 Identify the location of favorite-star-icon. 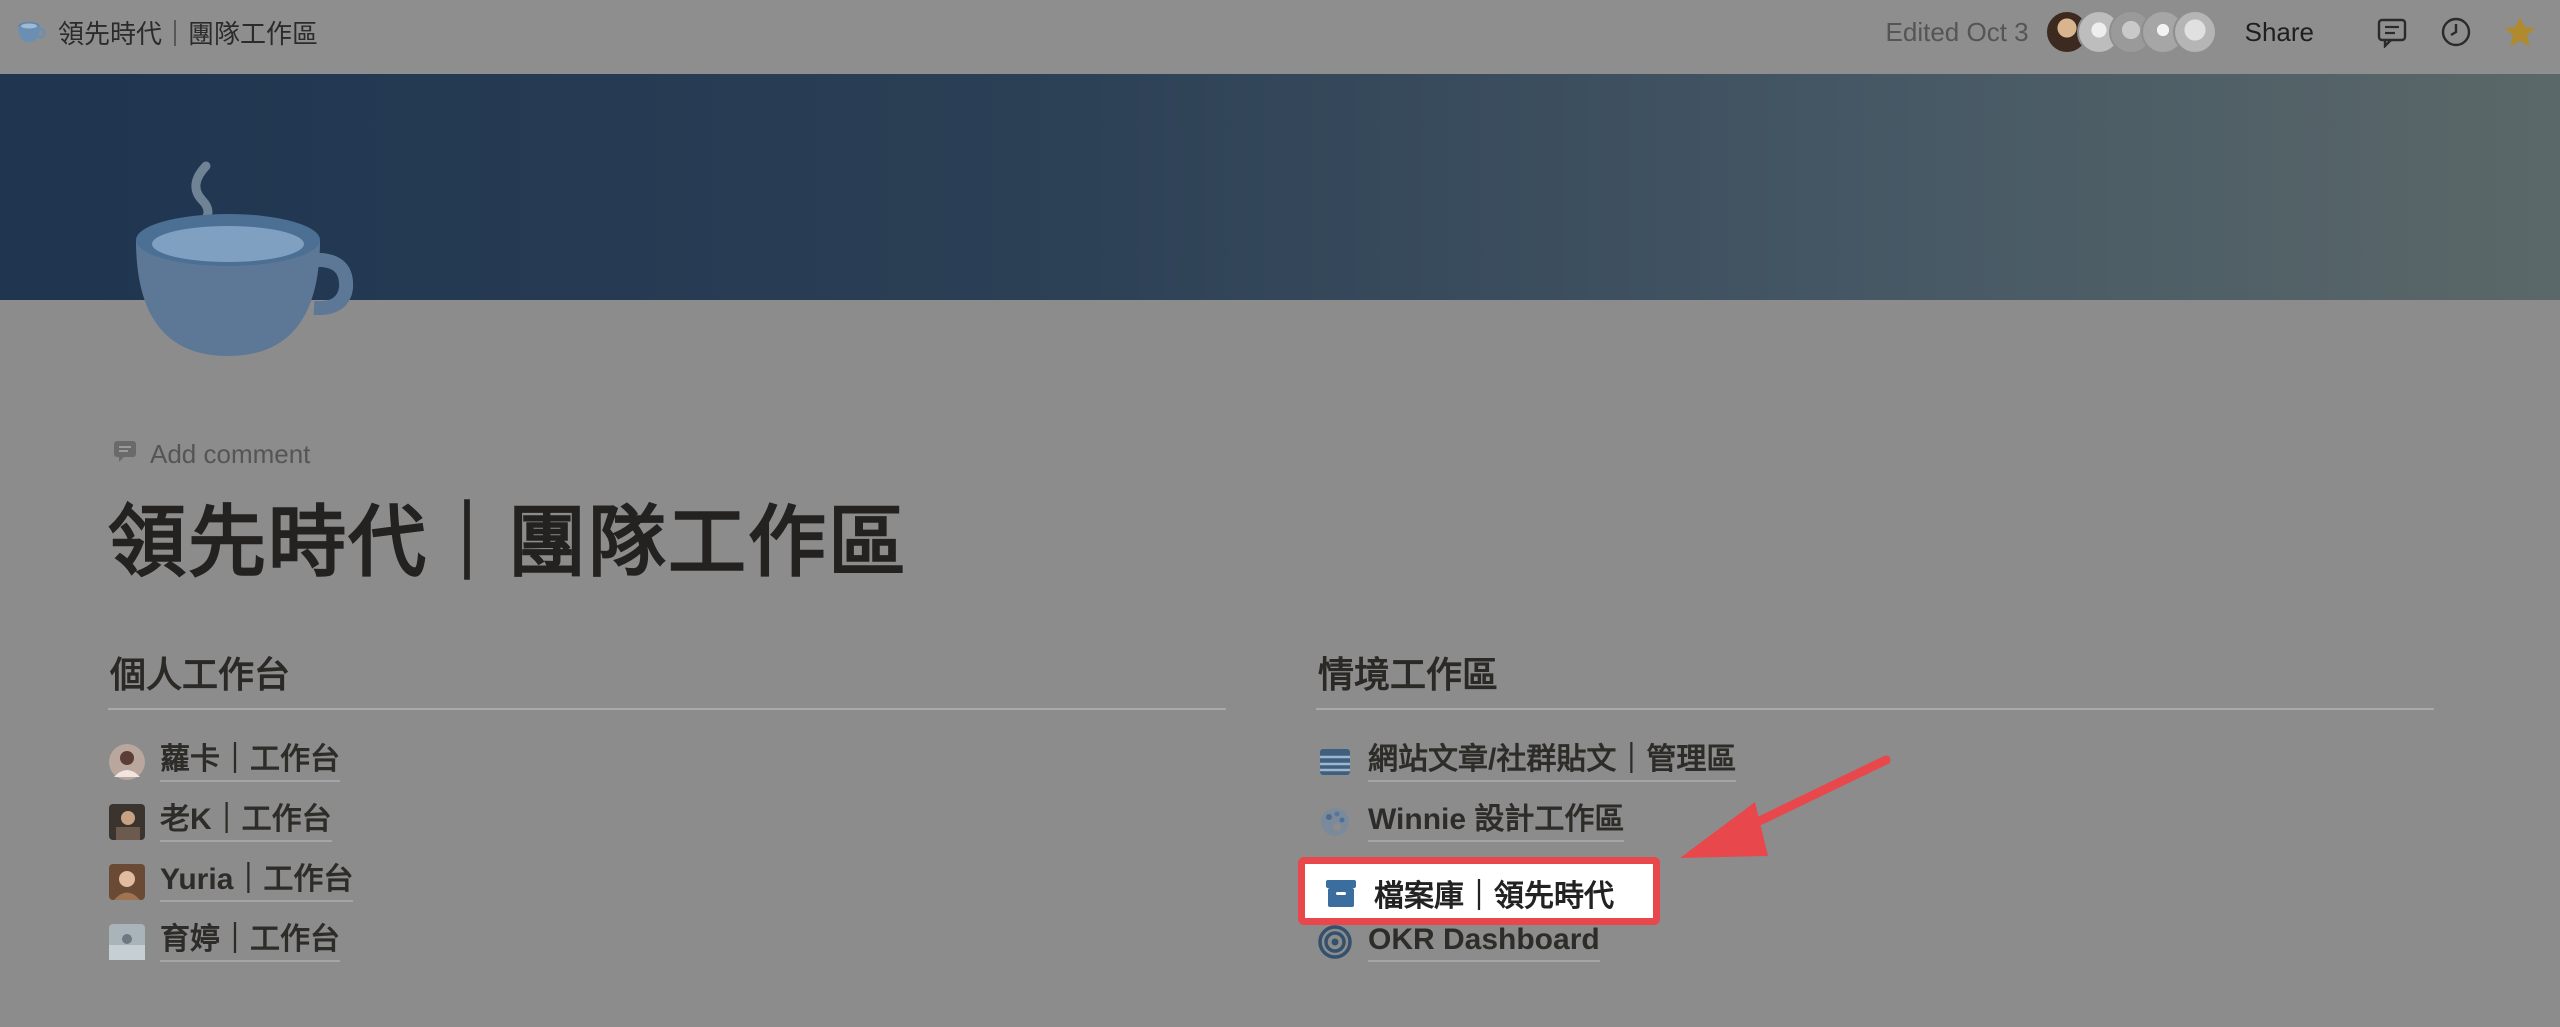
(2520, 32).